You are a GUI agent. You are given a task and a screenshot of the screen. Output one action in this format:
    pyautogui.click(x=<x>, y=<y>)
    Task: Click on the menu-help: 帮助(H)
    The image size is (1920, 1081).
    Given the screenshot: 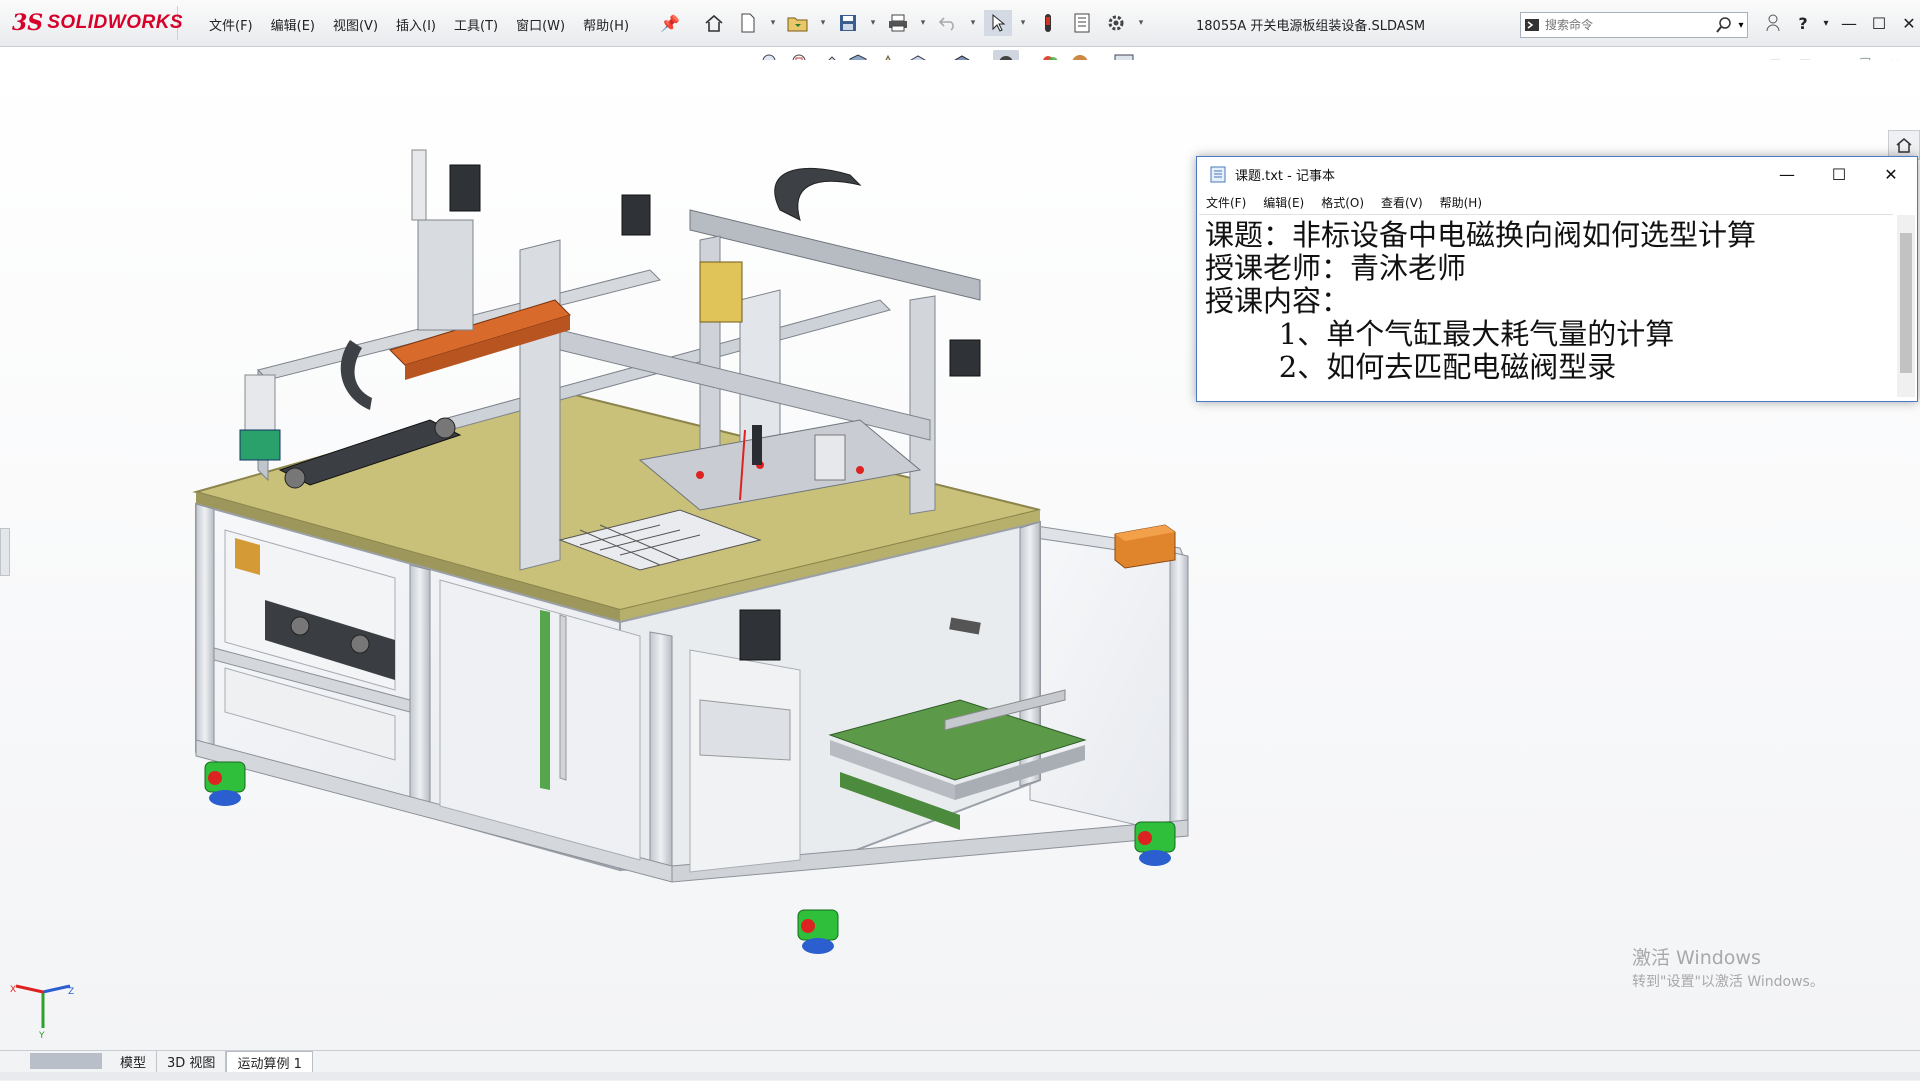 What is the action you would take?
    pyautogui.click(x=606, y=24)
    